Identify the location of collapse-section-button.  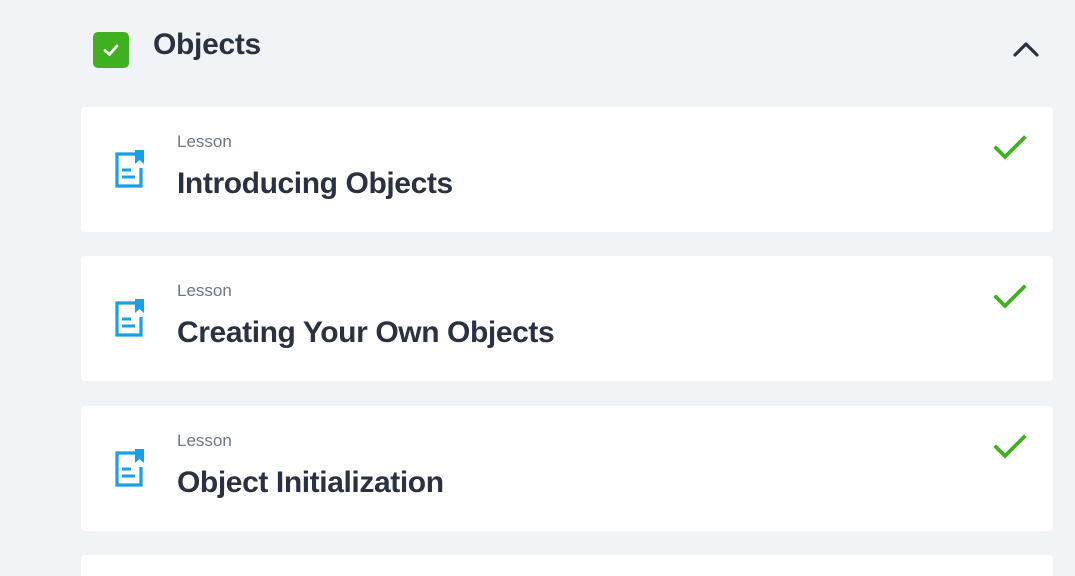
(1026, 49).